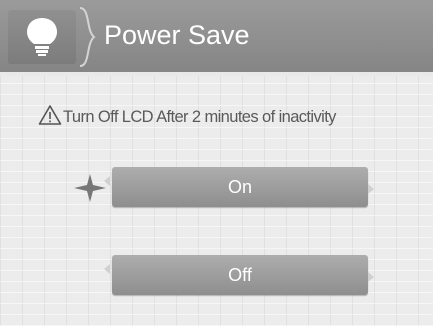 The image size is (433, 326). I want to click on four-point-star-icon, so click(90, 188).